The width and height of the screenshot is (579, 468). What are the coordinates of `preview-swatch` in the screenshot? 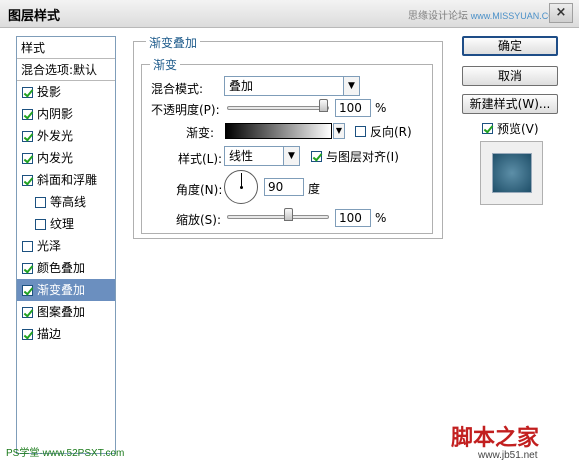 It's located at (512, 173).